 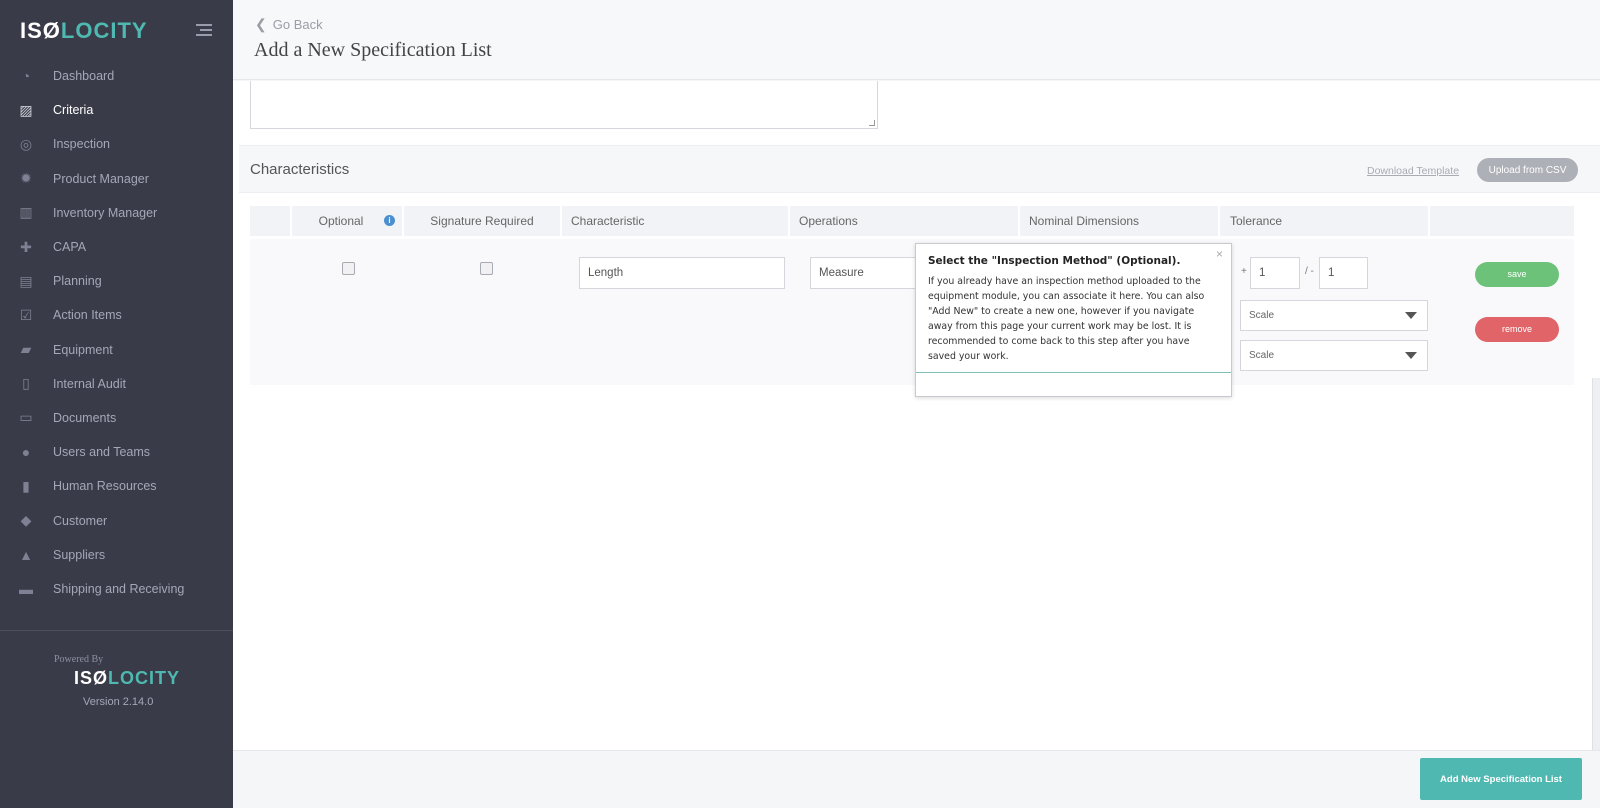 I want to click on sidebar-divider, so click(x=116, y=630).